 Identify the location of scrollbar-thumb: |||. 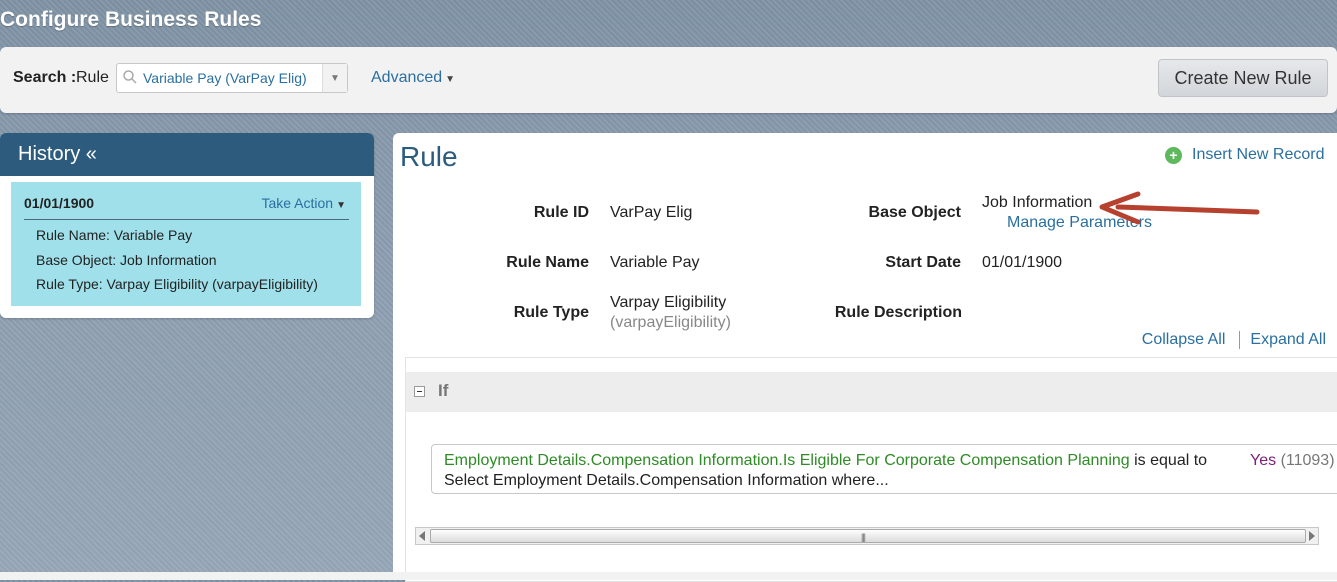
(868, 536).